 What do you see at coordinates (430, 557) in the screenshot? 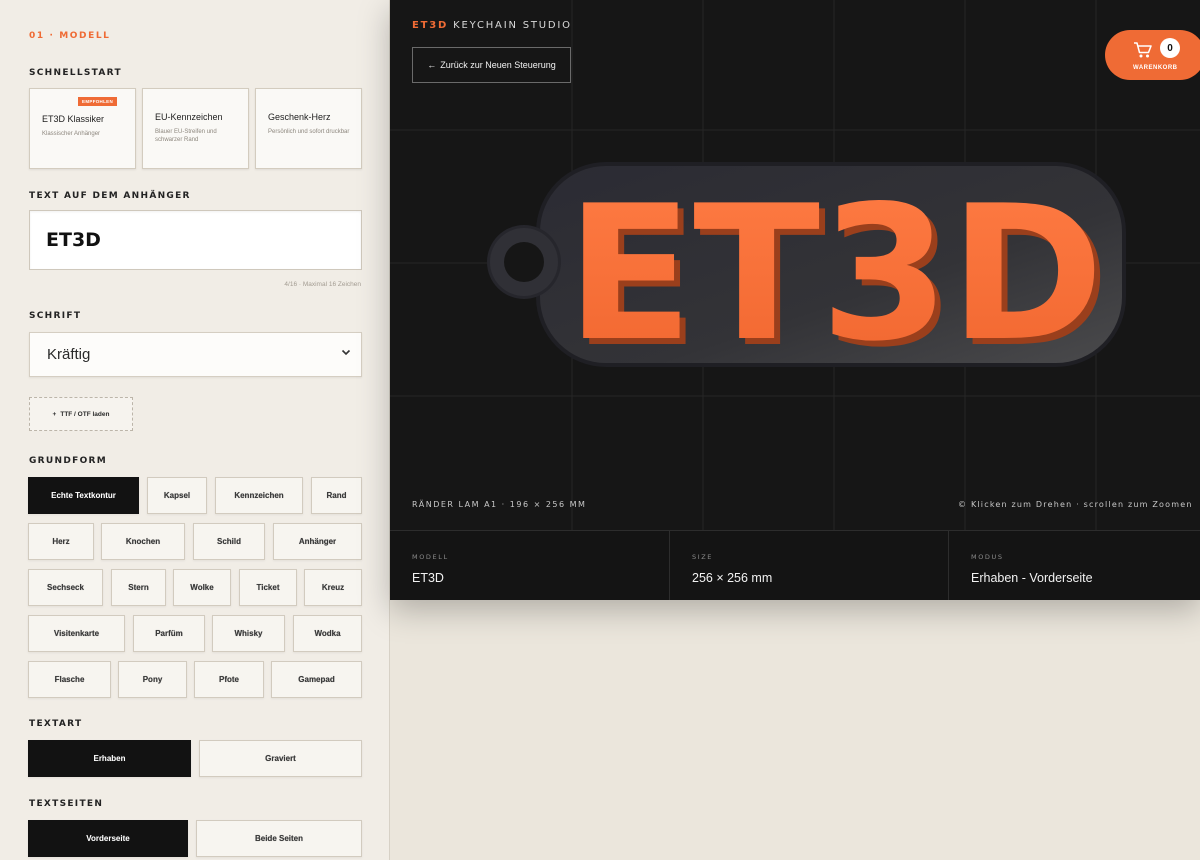
I see `info-label: MODELL` at bounding box center [430, 557].